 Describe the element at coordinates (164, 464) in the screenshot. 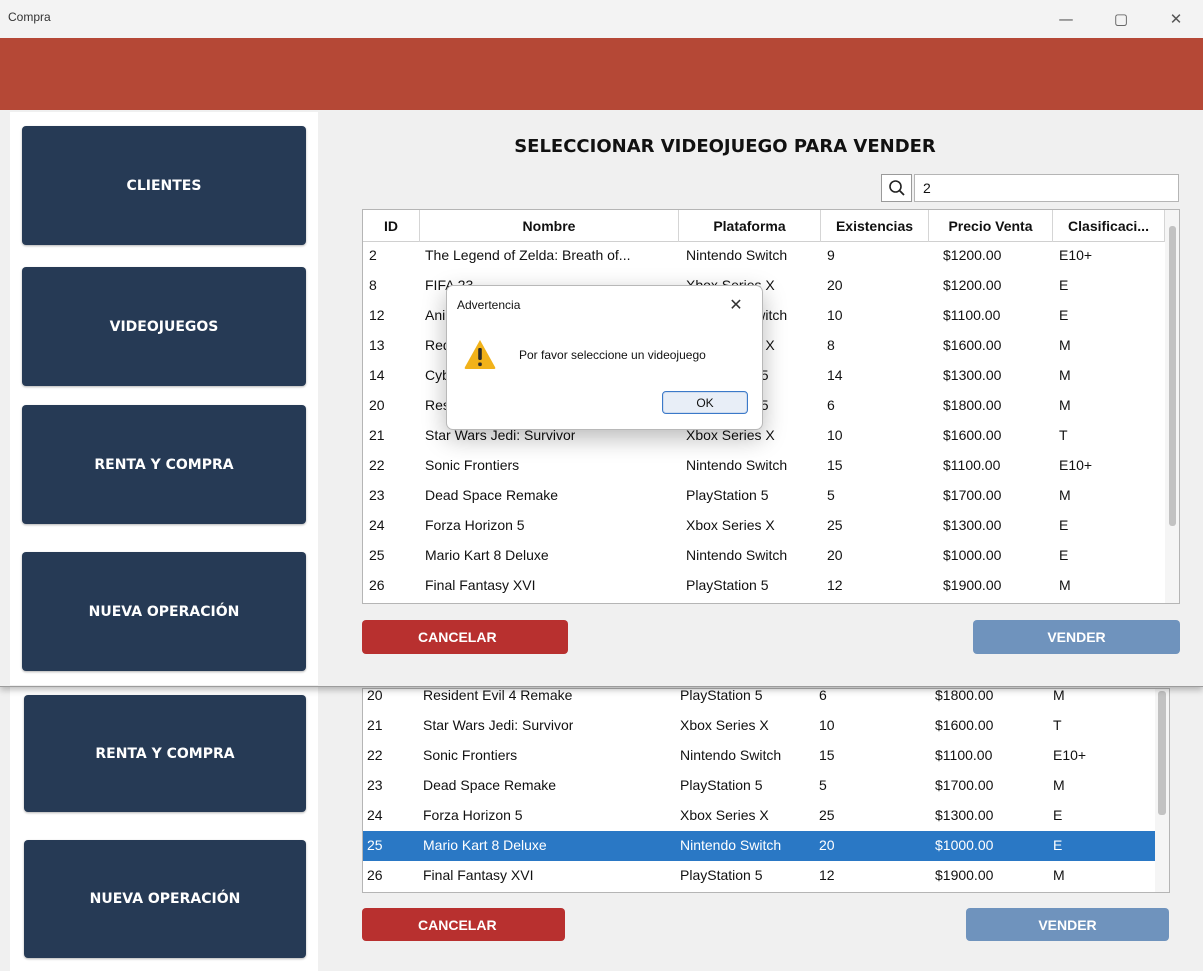

I see `sidebar-item-renta-compra: RENTA Y COMPRA` at that location.